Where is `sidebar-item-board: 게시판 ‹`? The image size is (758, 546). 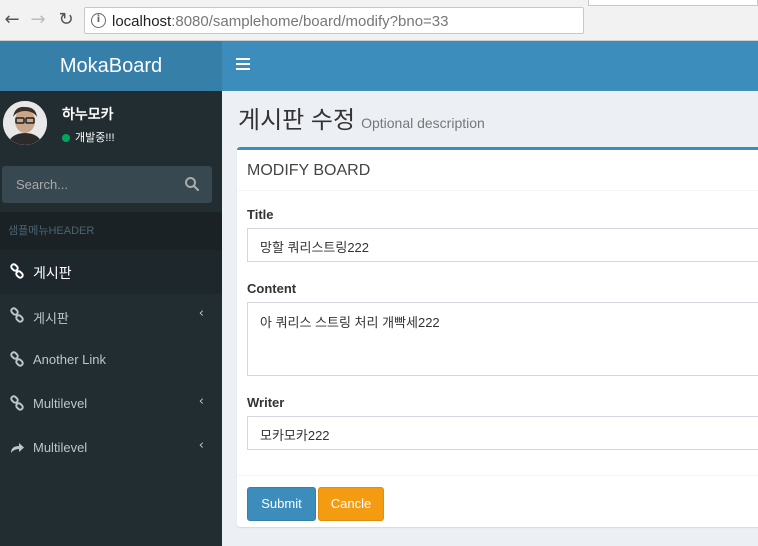
sidebar-item-board: 게시판 ‹ is located at coordinates (111, 316).